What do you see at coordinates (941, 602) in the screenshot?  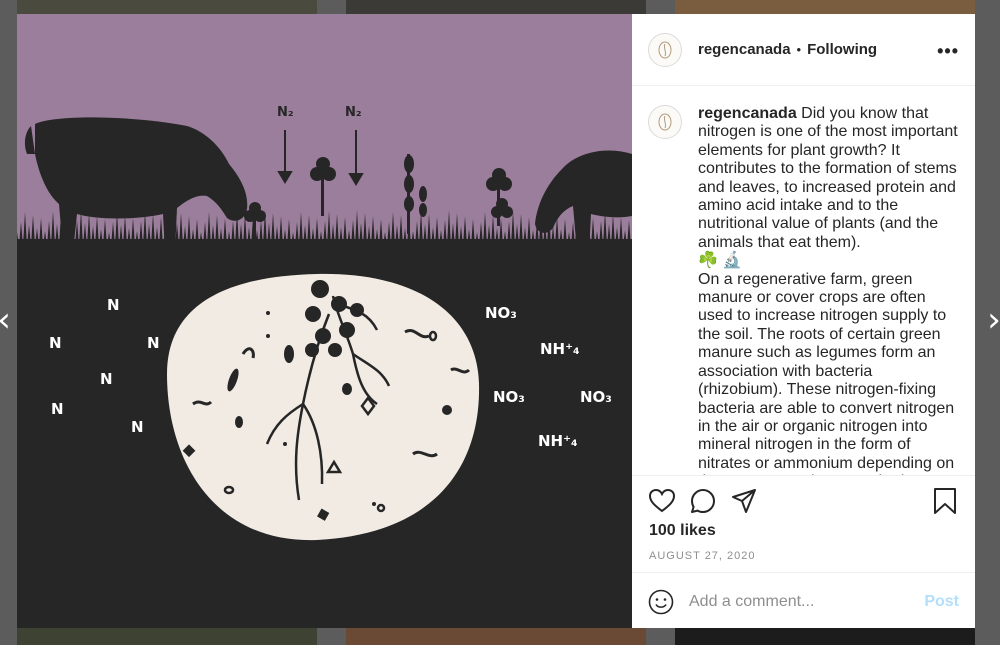 I see `post-comment-button: Post` at bounding box center [941, 602].